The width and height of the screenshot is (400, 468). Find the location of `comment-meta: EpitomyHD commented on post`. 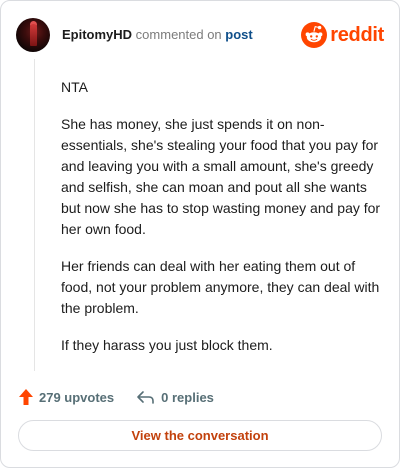

comment-meta: EpitomyHD commented on post is located at coordinates (157, 35).